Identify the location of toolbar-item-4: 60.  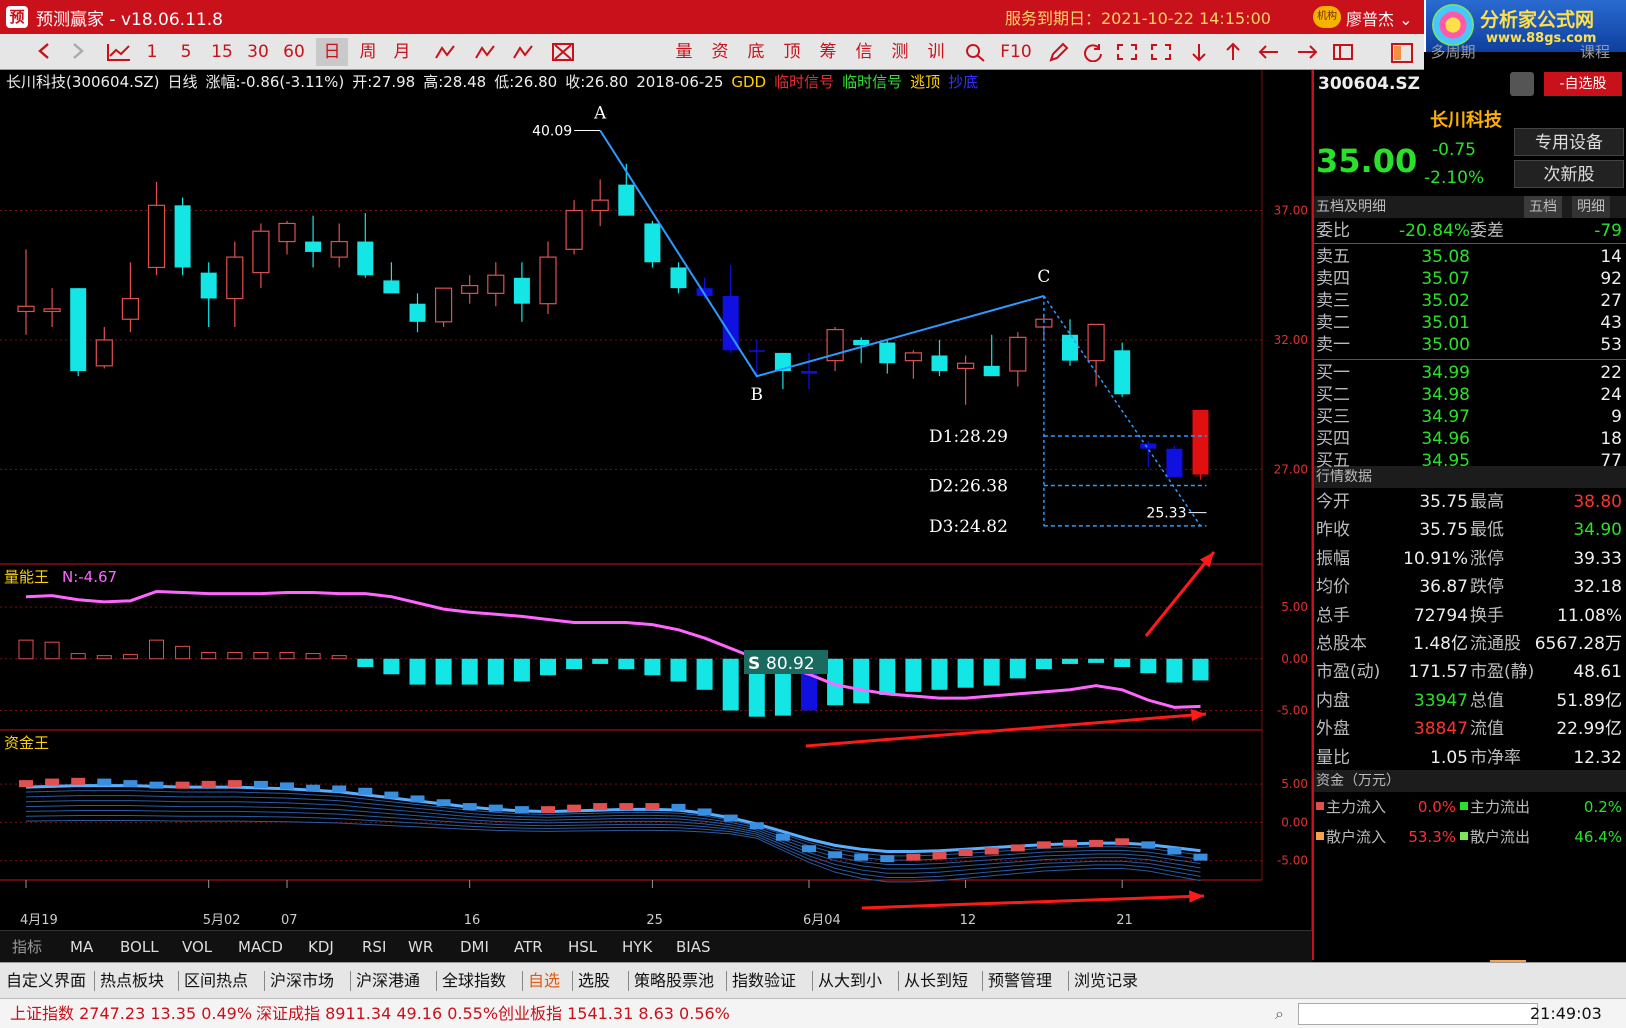
(294, 52).